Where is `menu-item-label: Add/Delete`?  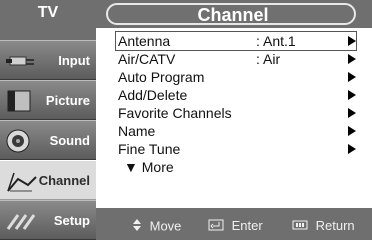 menu-item-label: Add/Delete is located at coordinates (153, 95).